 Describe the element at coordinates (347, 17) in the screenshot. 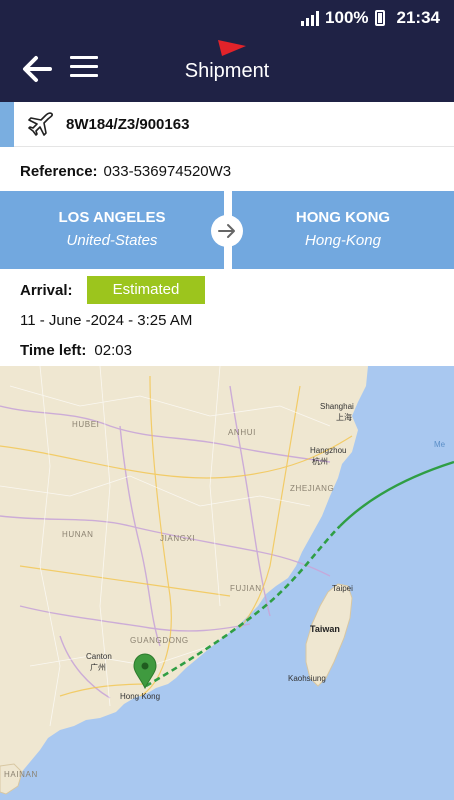

I see `battery-percentage: 100%` at that location.